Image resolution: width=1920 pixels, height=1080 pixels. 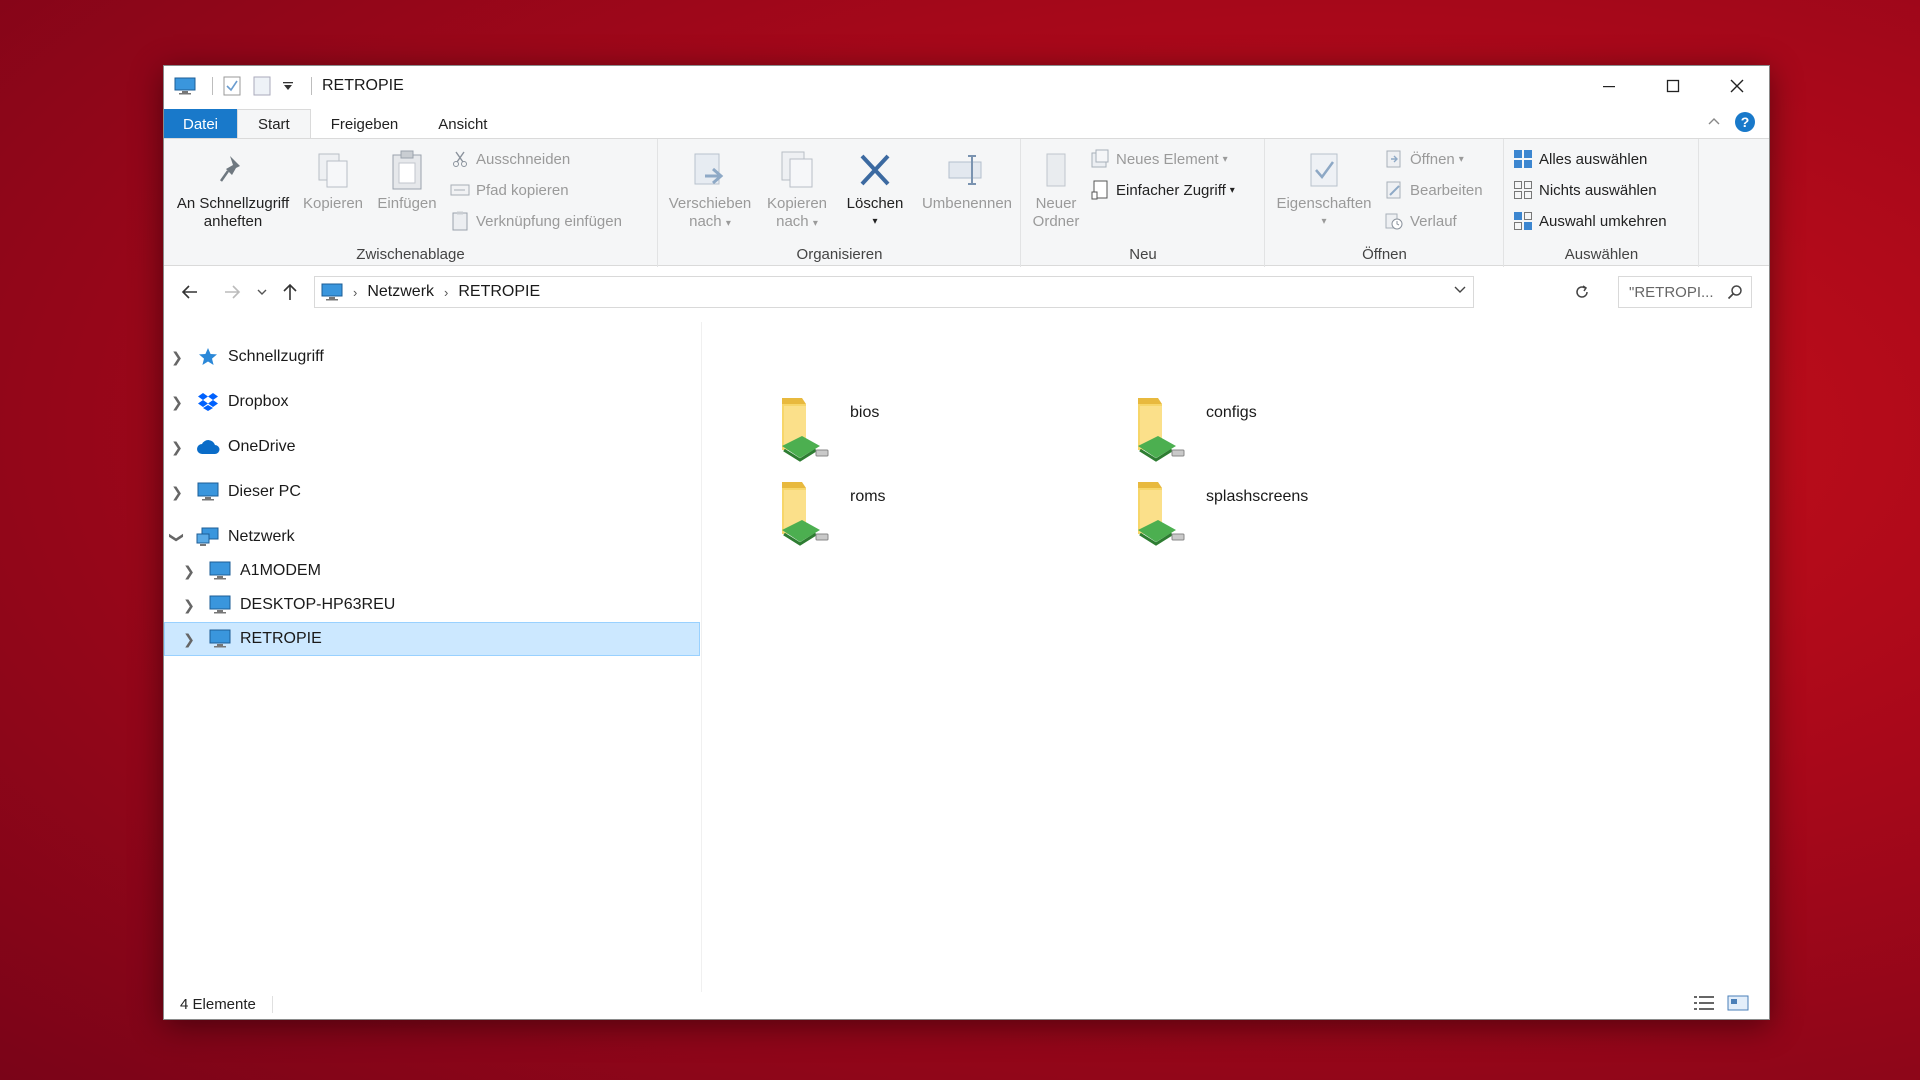 I want to click on edit-button: Bearbeiten, so click(x=1433, y=190).